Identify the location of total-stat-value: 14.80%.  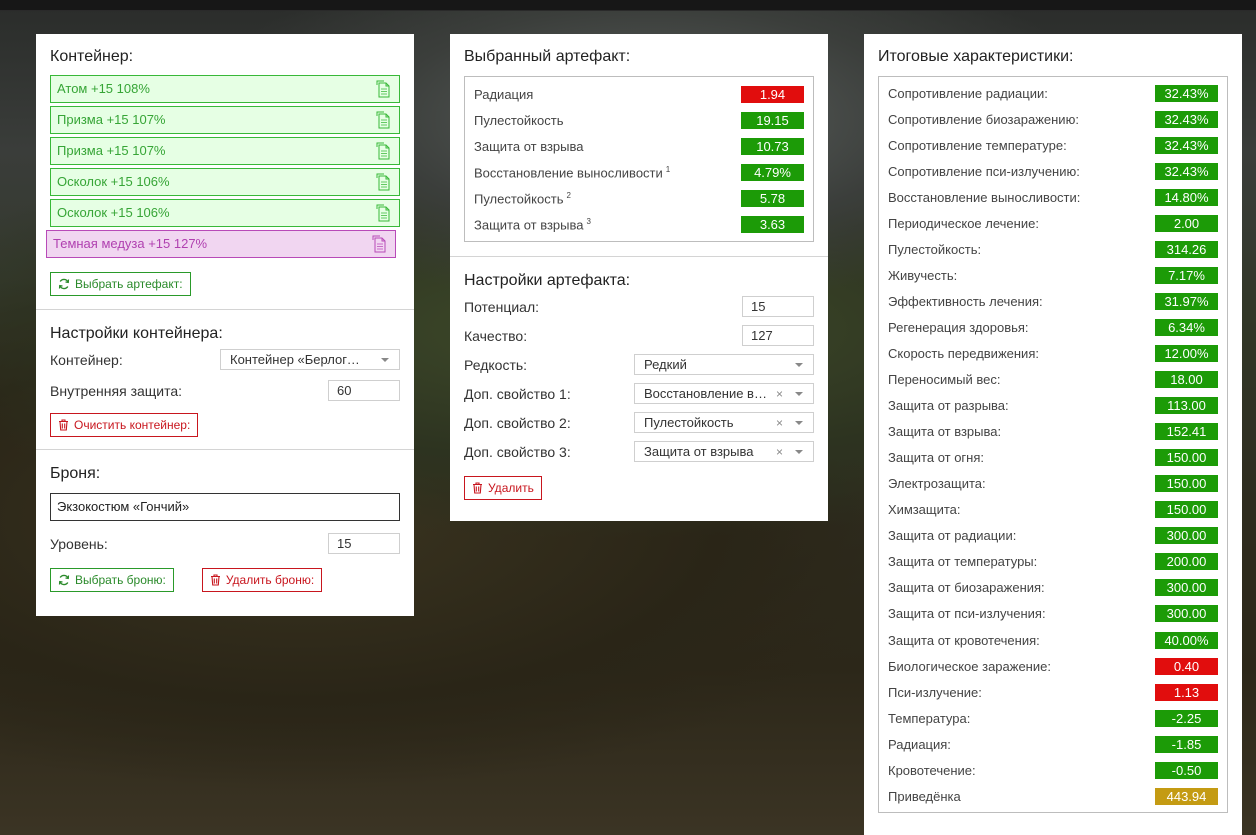
(1186, 197).